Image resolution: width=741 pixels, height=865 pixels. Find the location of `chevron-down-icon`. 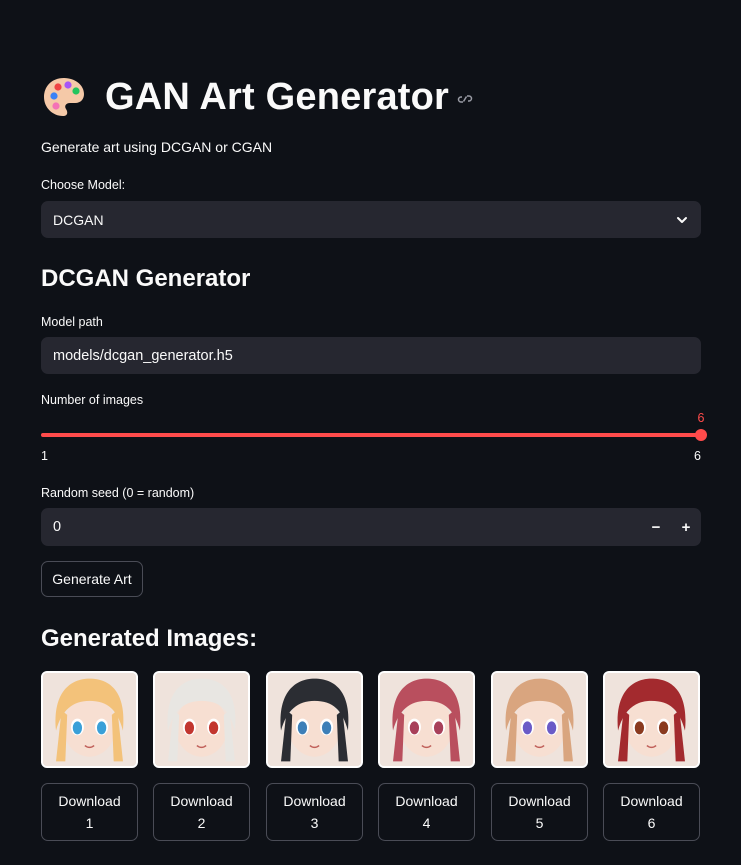

chevron-down-icon is located at coordinates (682, 219).